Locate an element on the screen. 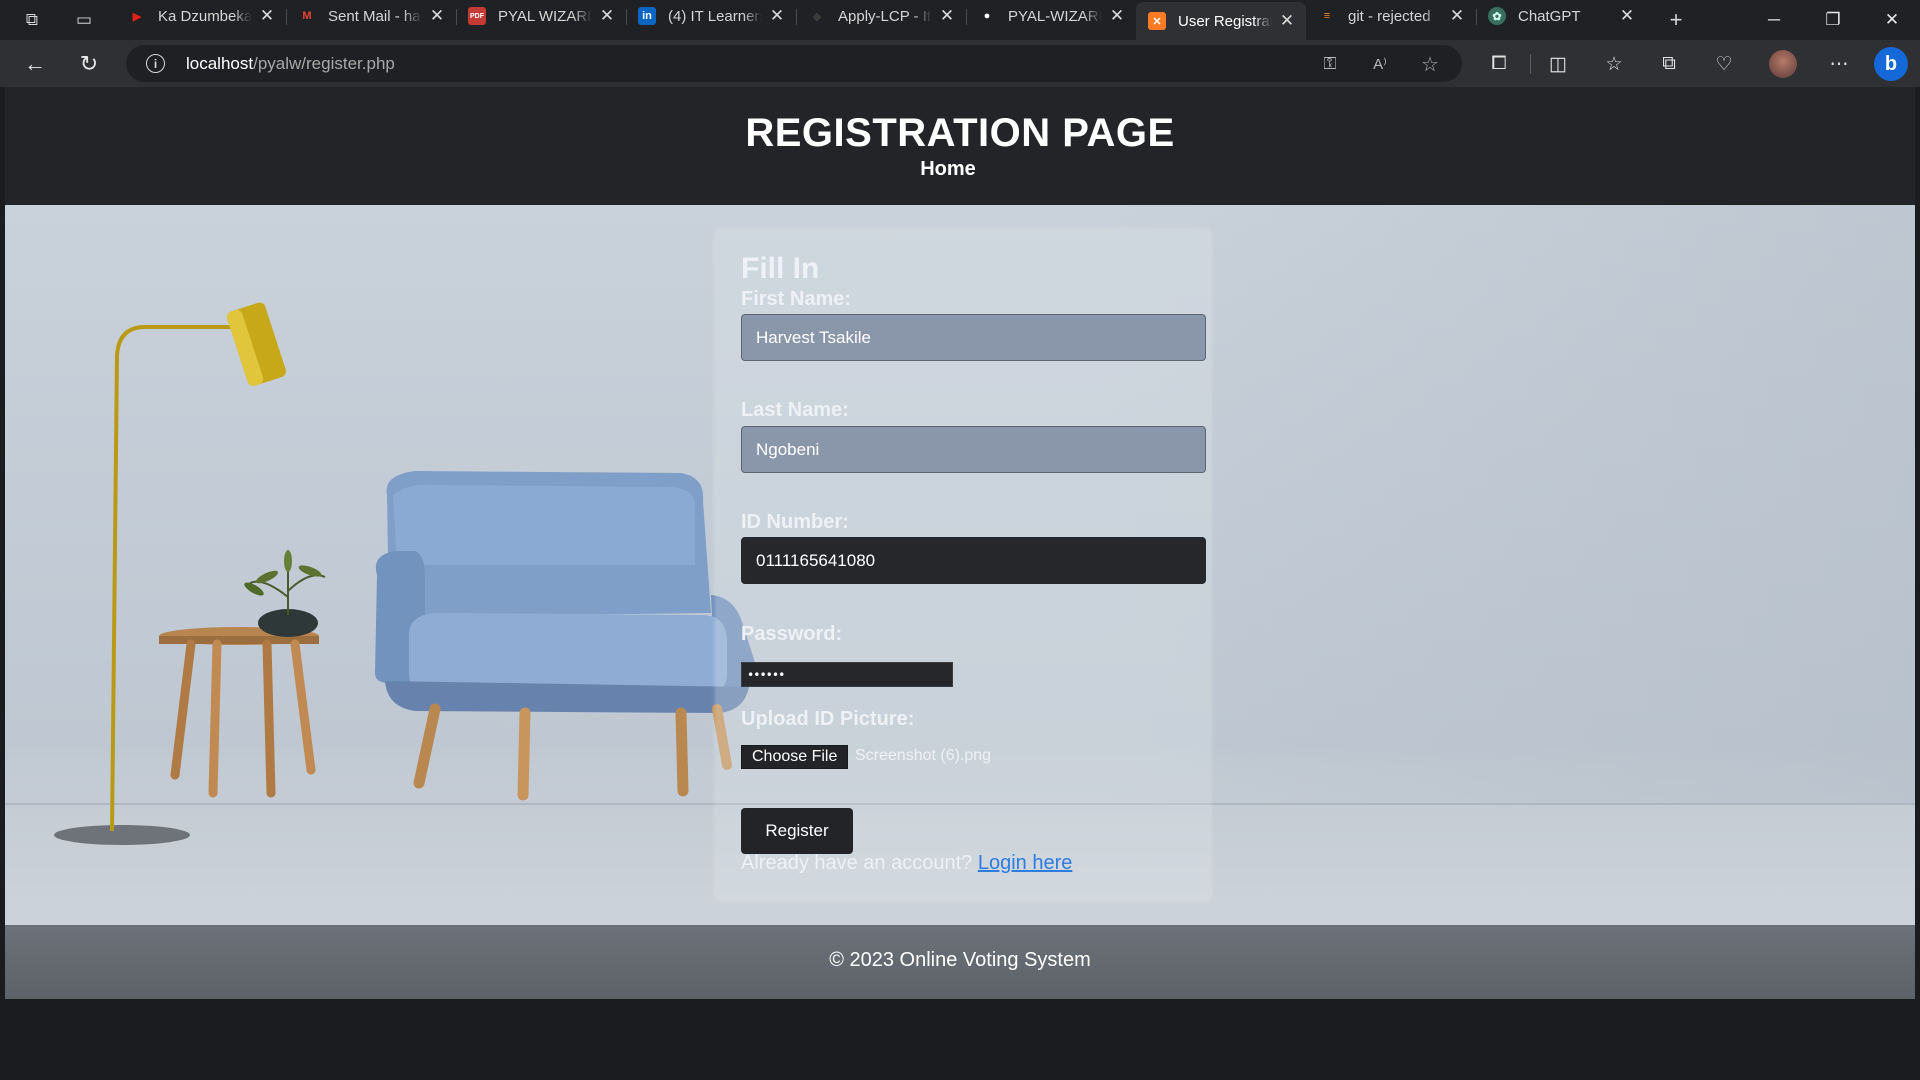  password-field is located at coordinates (847, 674).